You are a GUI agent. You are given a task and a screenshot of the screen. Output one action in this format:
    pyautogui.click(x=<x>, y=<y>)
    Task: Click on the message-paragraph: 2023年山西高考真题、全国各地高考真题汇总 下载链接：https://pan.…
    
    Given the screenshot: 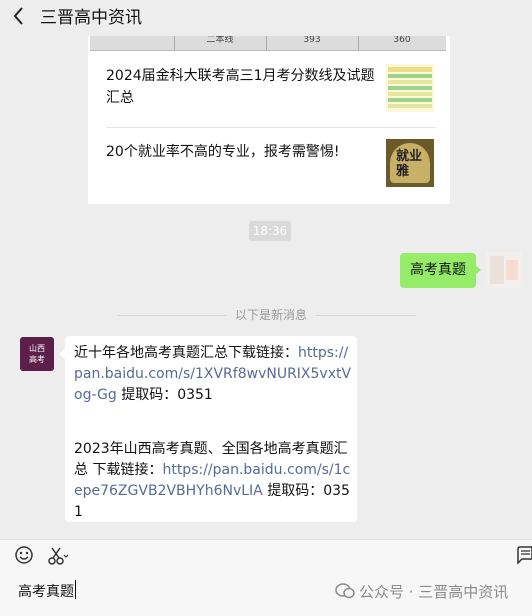 What is the action you would take?
    pyautogui.click(x=213, y=481)
    